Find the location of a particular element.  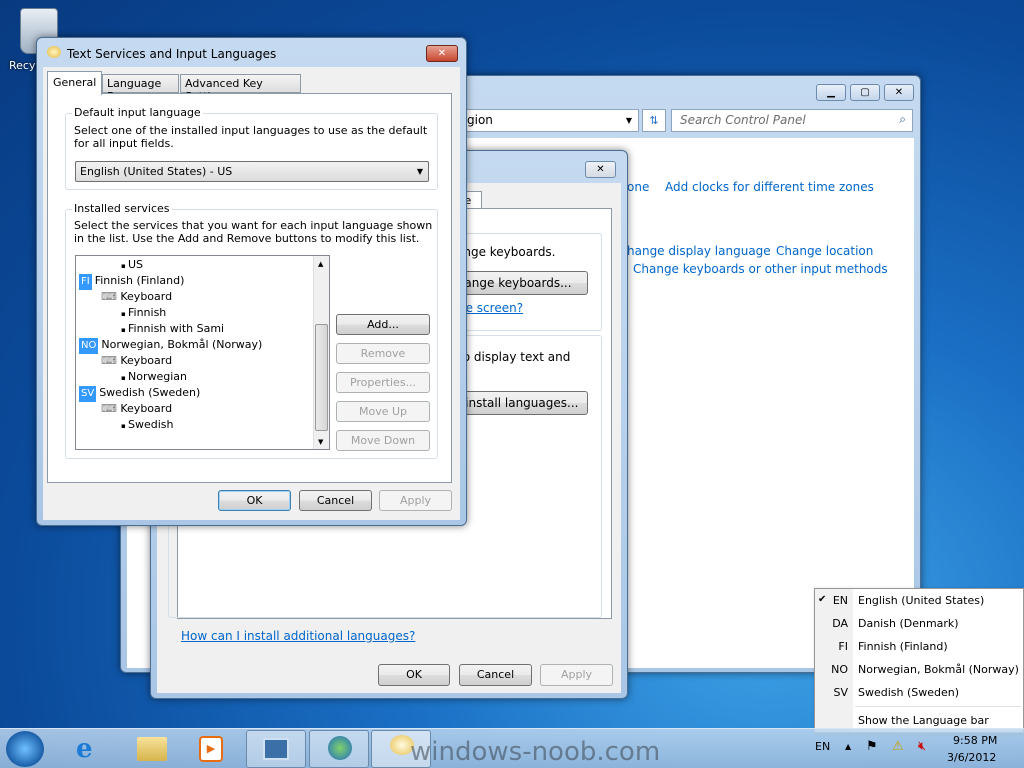

show-hidden-icons: ▲ is located at coordinates (848, 746).